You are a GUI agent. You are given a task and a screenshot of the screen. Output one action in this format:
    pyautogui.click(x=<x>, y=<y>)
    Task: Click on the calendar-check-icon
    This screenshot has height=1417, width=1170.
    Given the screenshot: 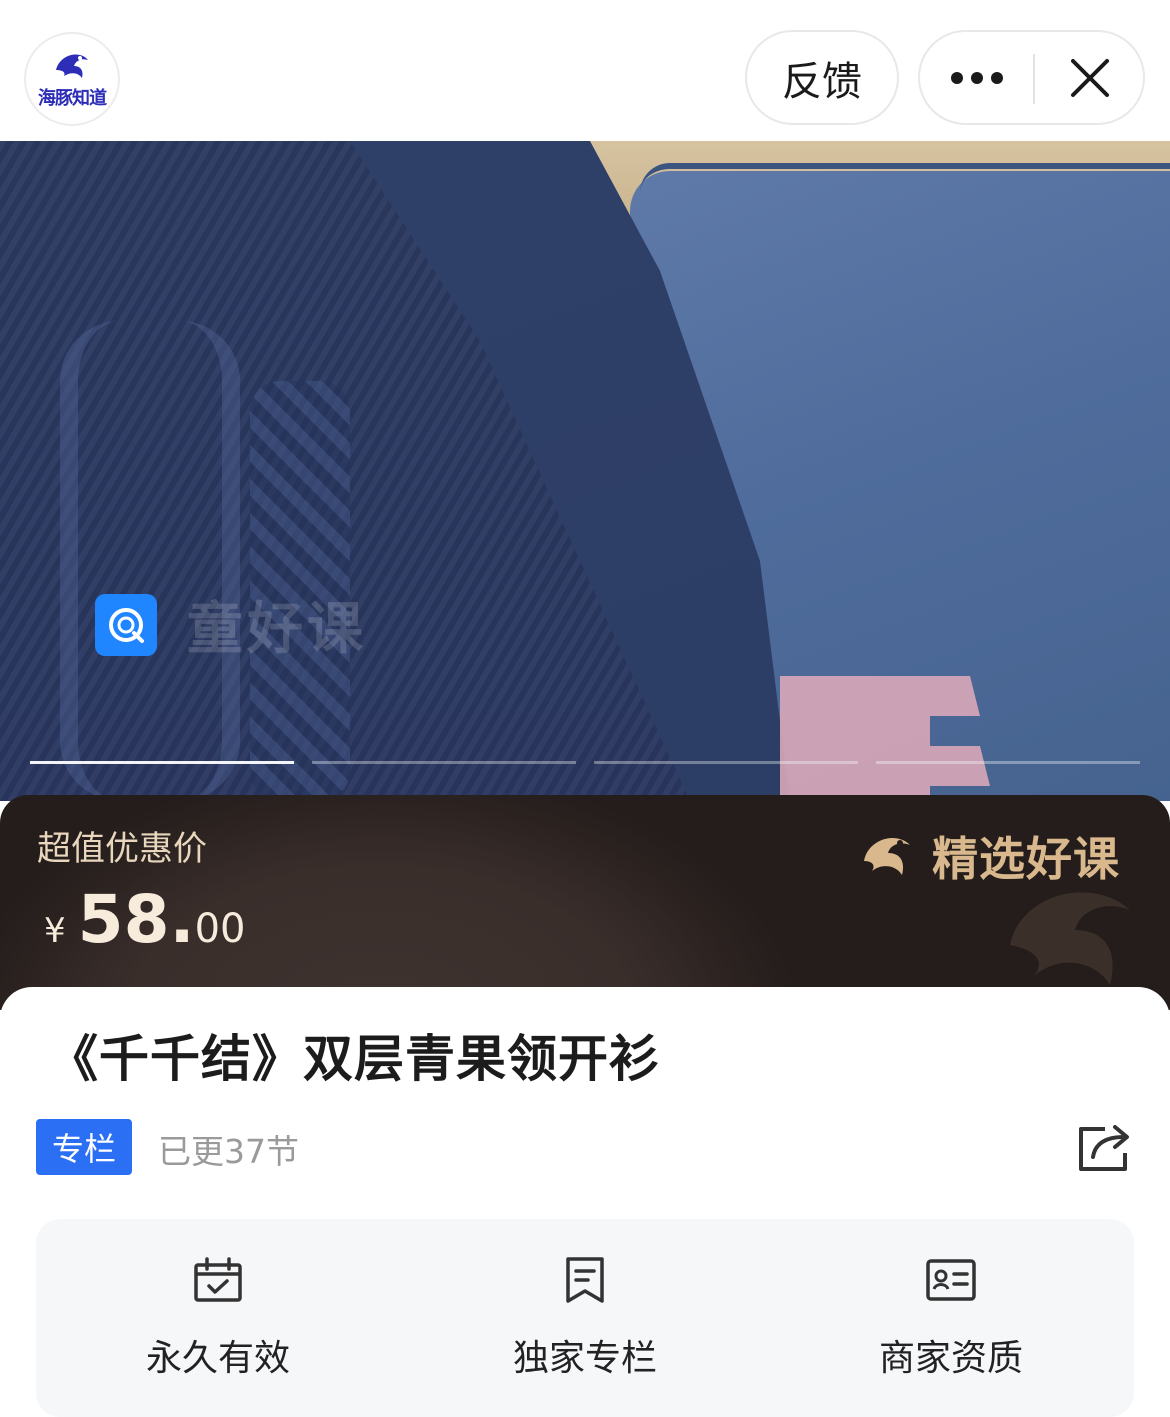 What is the action you would take?
    pyautogui.click(x=218, y=1279)
    